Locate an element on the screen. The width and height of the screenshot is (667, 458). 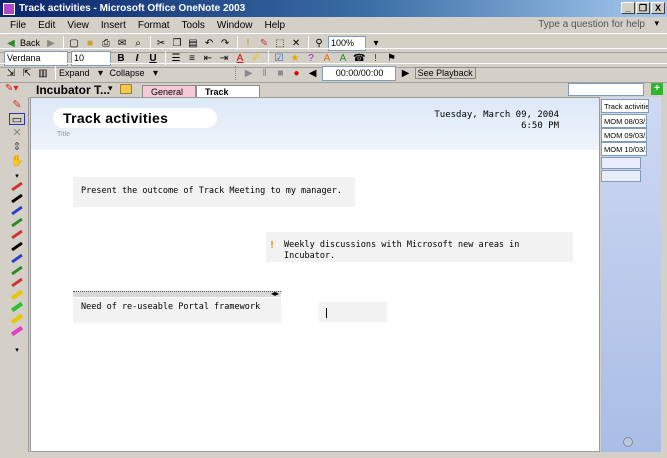
menu-help: Help is located at coordinates (274, 25).